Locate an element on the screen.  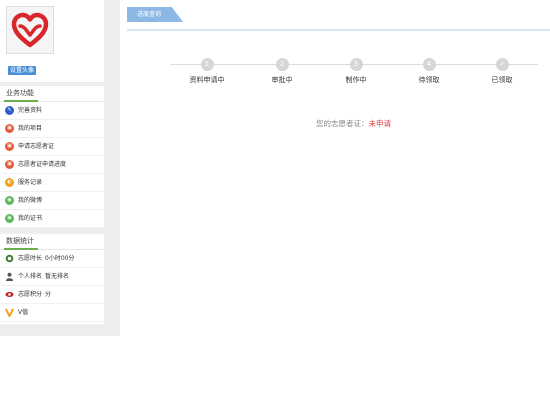
menu-item-label: 我的微博 is located at coordinates (30, 200).